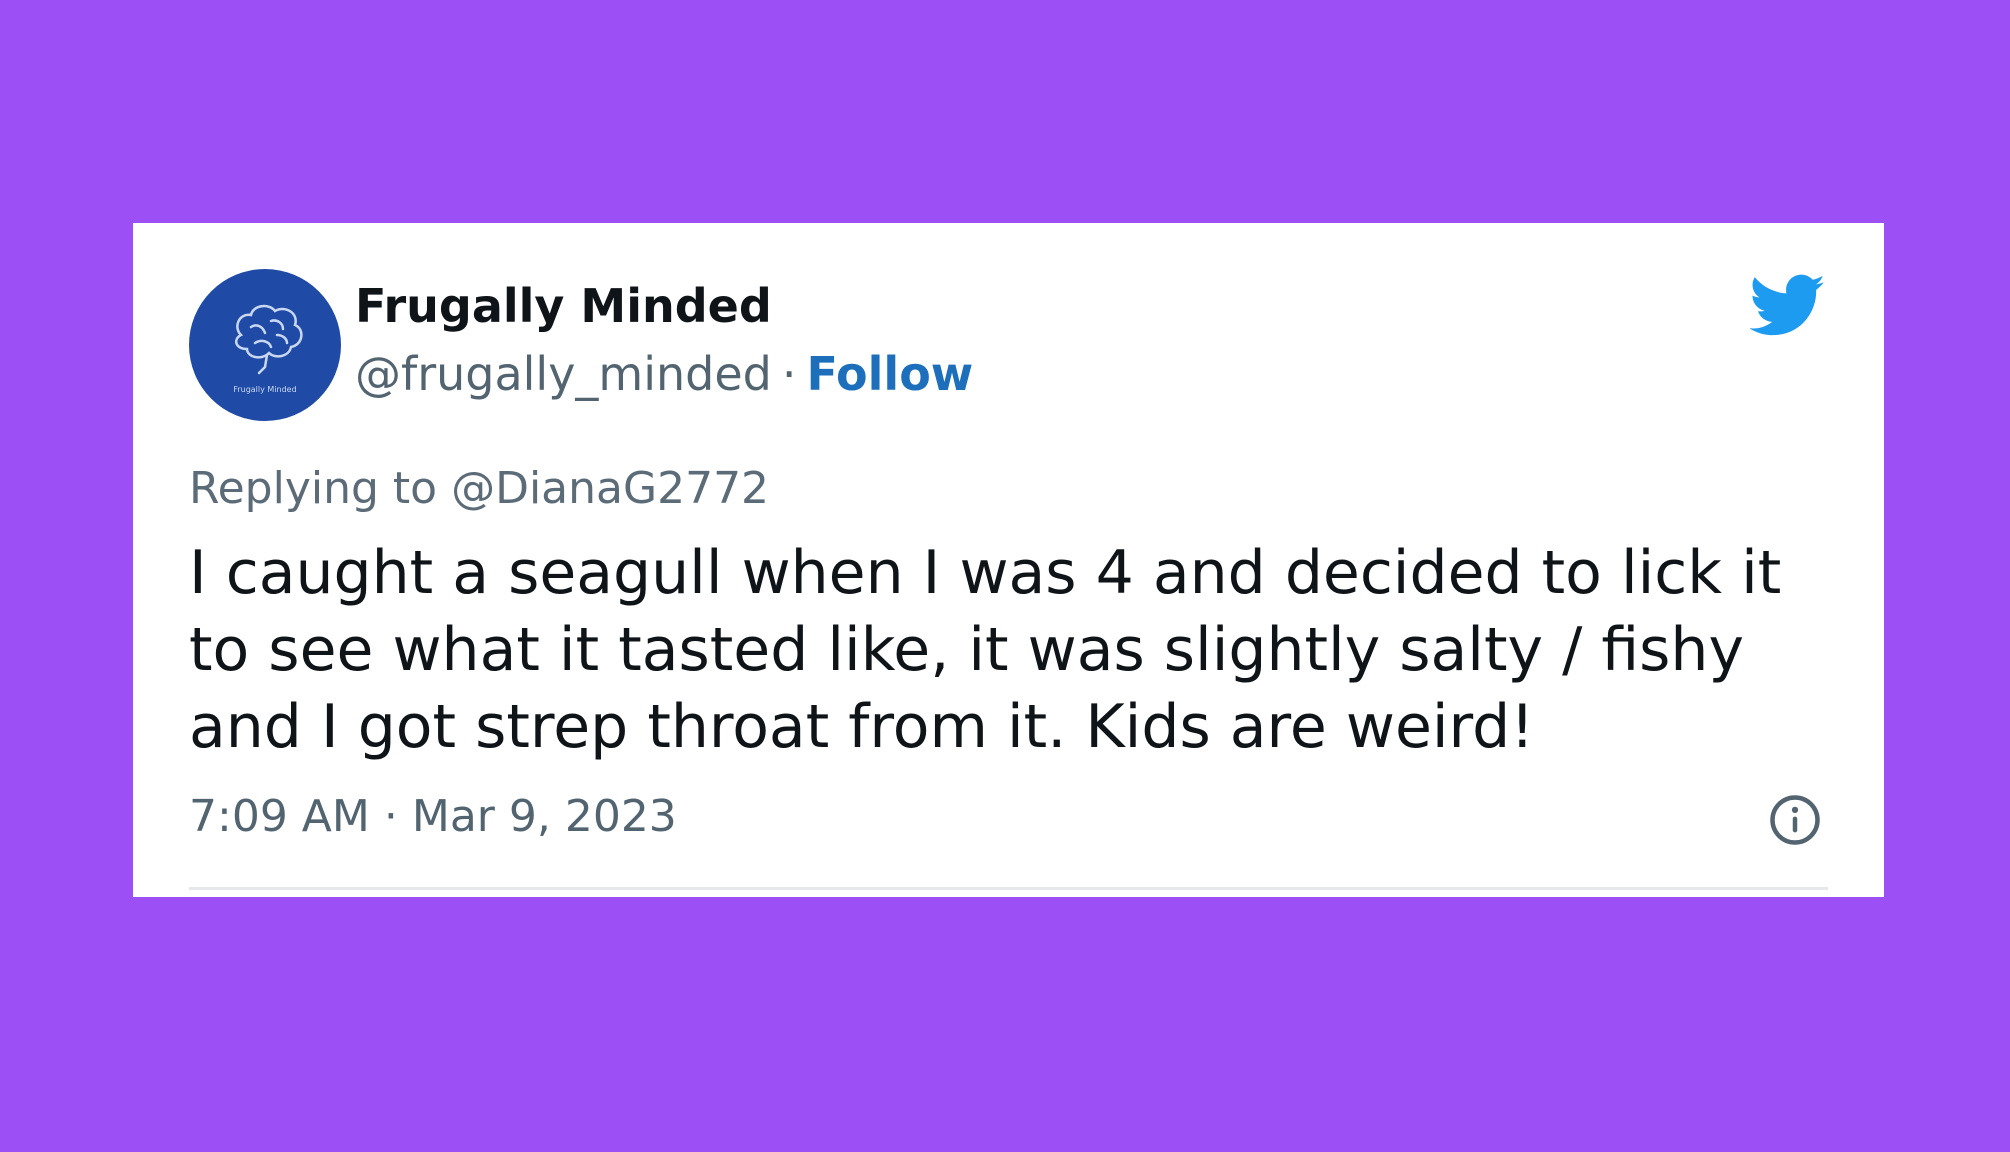  I want to click on tweet-time: 7:09 AM, so click(279, 816).